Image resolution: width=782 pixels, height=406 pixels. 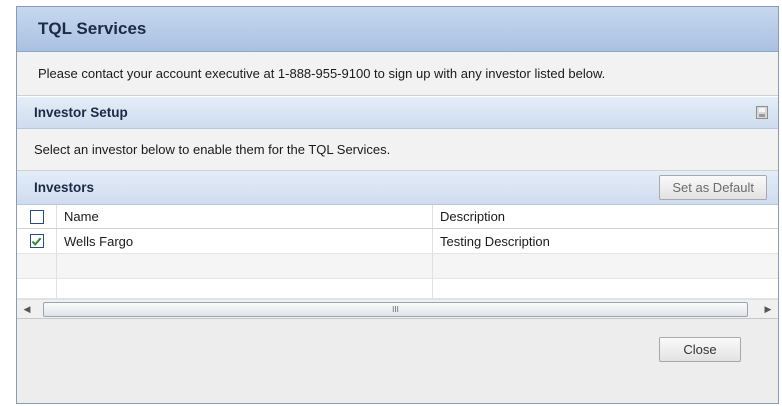 I want to click on investors-header: Investors Set as Default, so click(x=397, y=188).